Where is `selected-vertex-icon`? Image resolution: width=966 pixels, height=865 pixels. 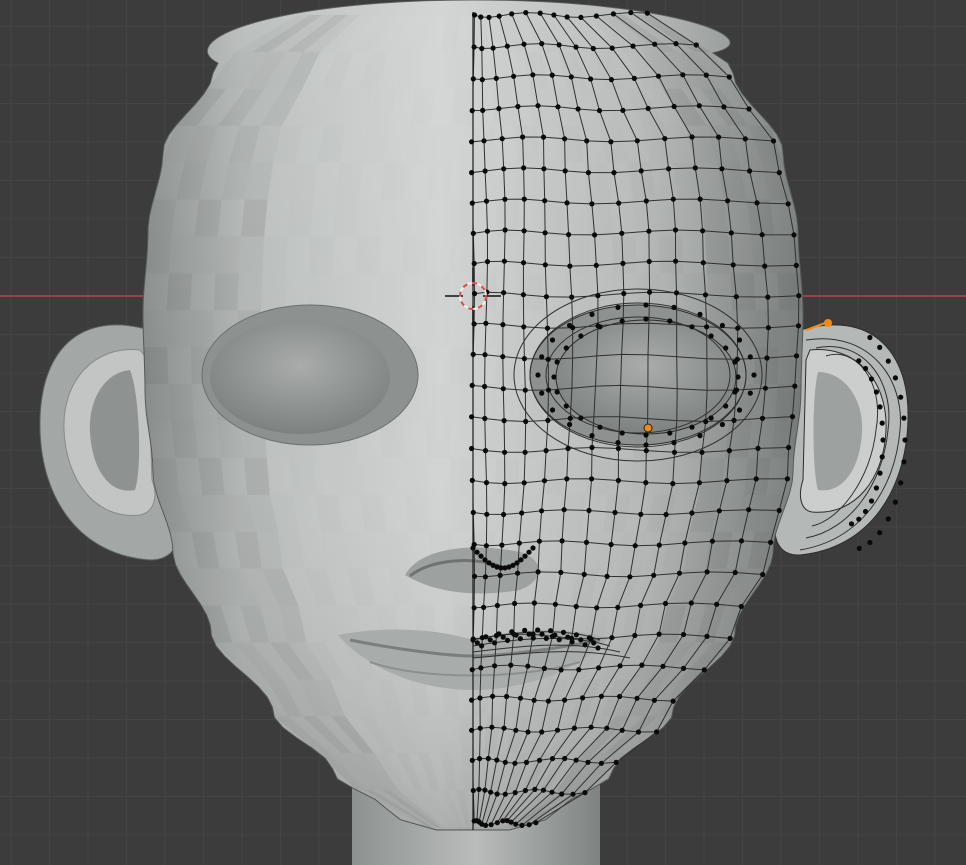 selected-vertex-icon is located at coordinates (828, 323).